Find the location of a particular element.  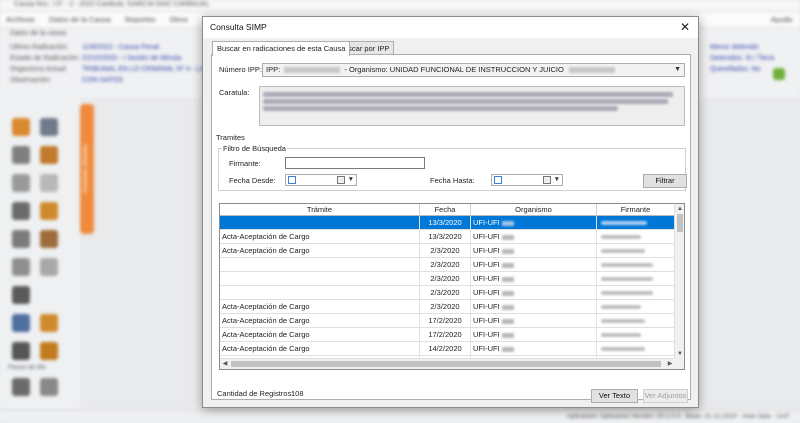

fecha-desde-picker: ▼ is located at coordinates (321, 180).